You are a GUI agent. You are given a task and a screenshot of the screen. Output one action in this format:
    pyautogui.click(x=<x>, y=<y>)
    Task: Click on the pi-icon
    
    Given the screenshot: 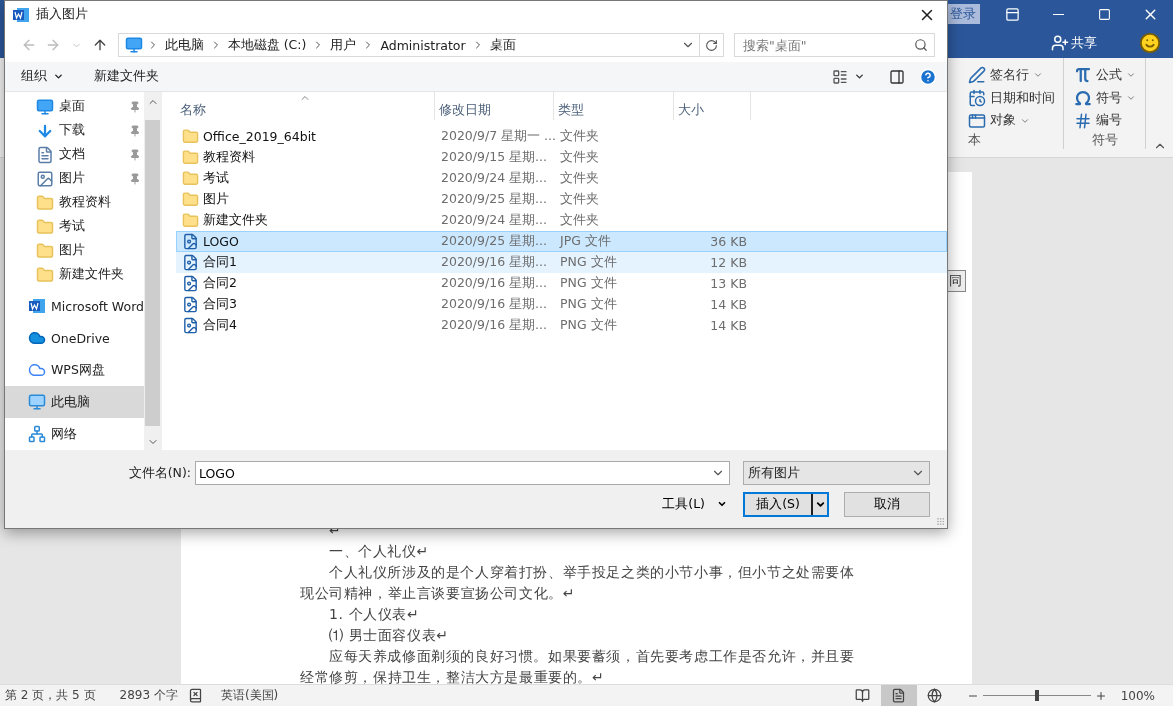 What is the action you would take?
    pyautogui.click(x=1083, y=75)
    